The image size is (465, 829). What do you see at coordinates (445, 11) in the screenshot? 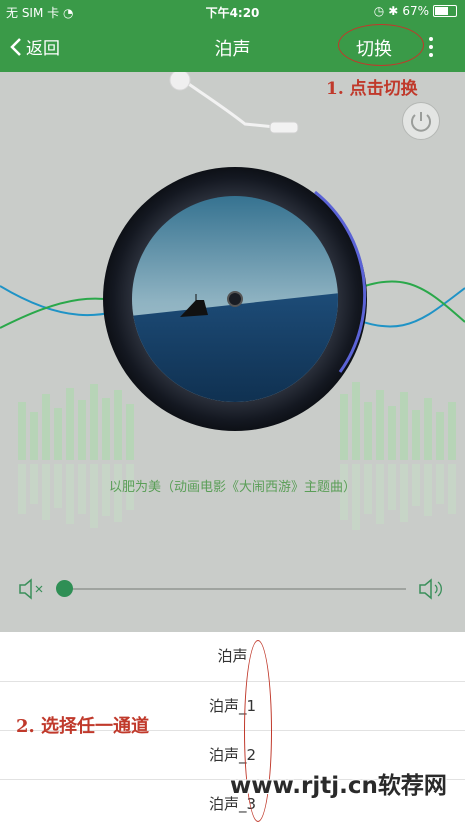
I see `battery-icon` at bounding box center [445, 11].